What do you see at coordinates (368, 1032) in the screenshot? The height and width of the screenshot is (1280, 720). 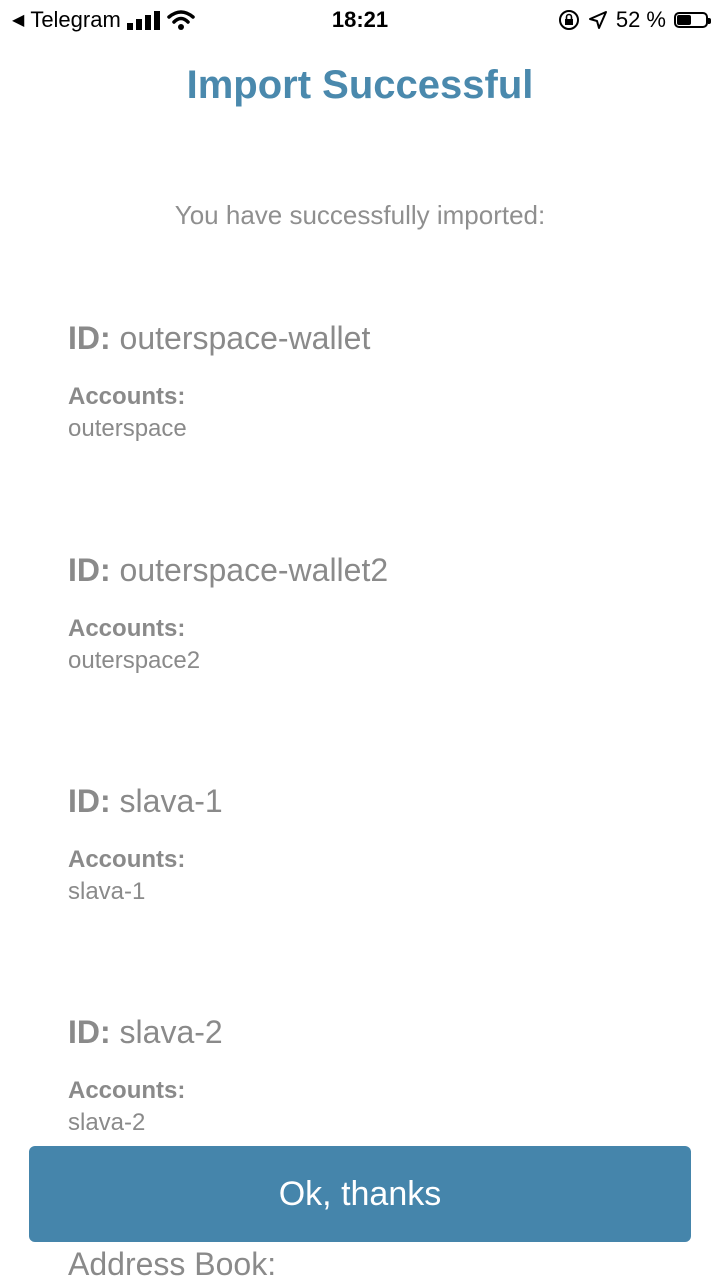 I see `wallet-id: ID: slava-2` at bounding box center [368, 1032].